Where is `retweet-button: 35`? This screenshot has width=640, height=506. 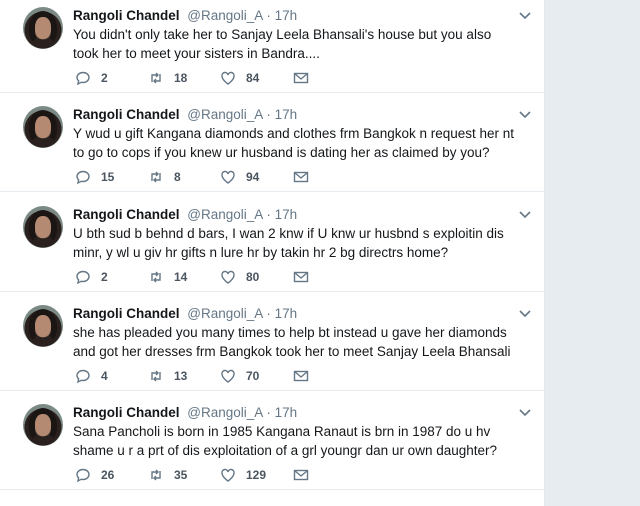 retweet-button: 35 is located at coordinates (167, 475).